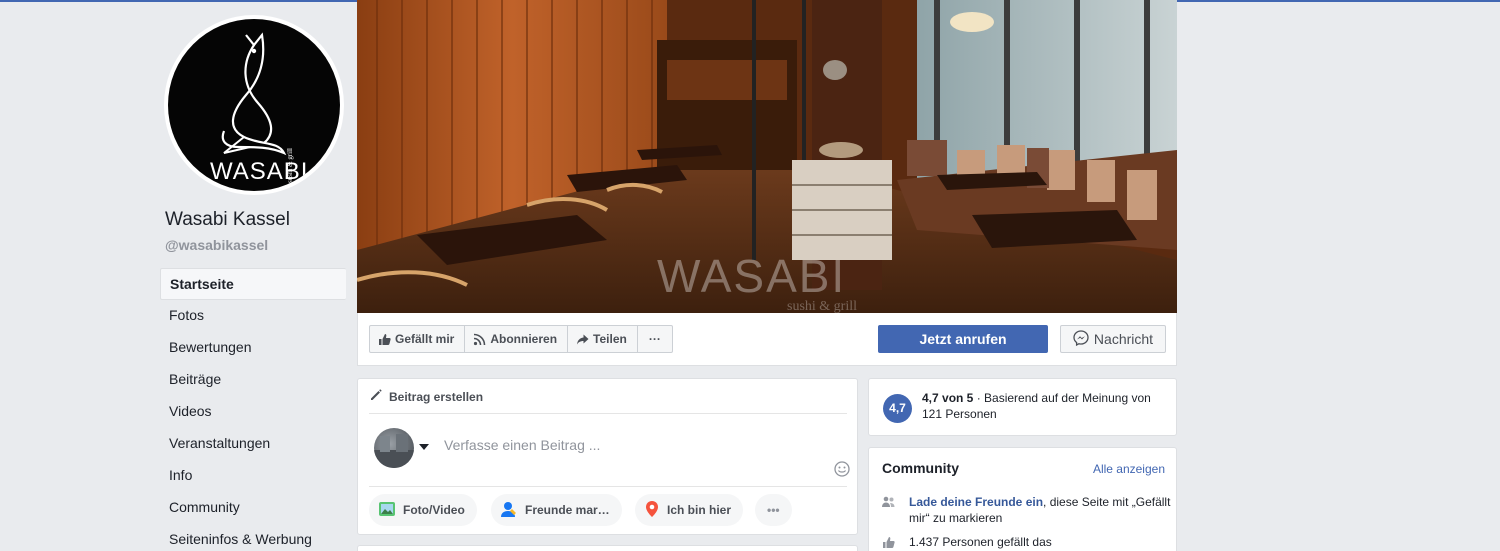 The height and width of the screenshot is (551, 1500). What do you see at coordinates (947, 398) in the screenshot?
I see `rating-score: 4,7 von 5` at bounding box center [947, 398].